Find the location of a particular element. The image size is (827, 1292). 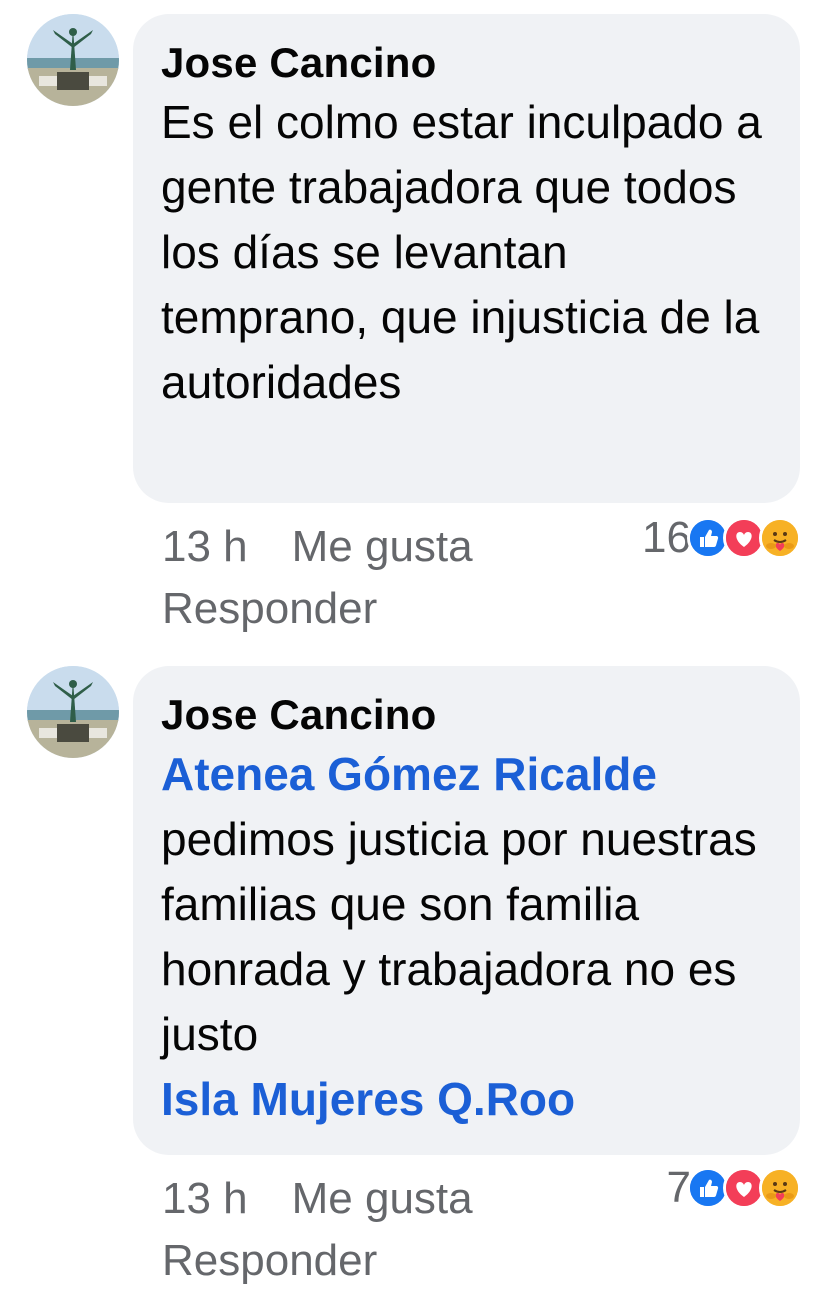

reaction-count: 16 is located at coordinates (666, 537).